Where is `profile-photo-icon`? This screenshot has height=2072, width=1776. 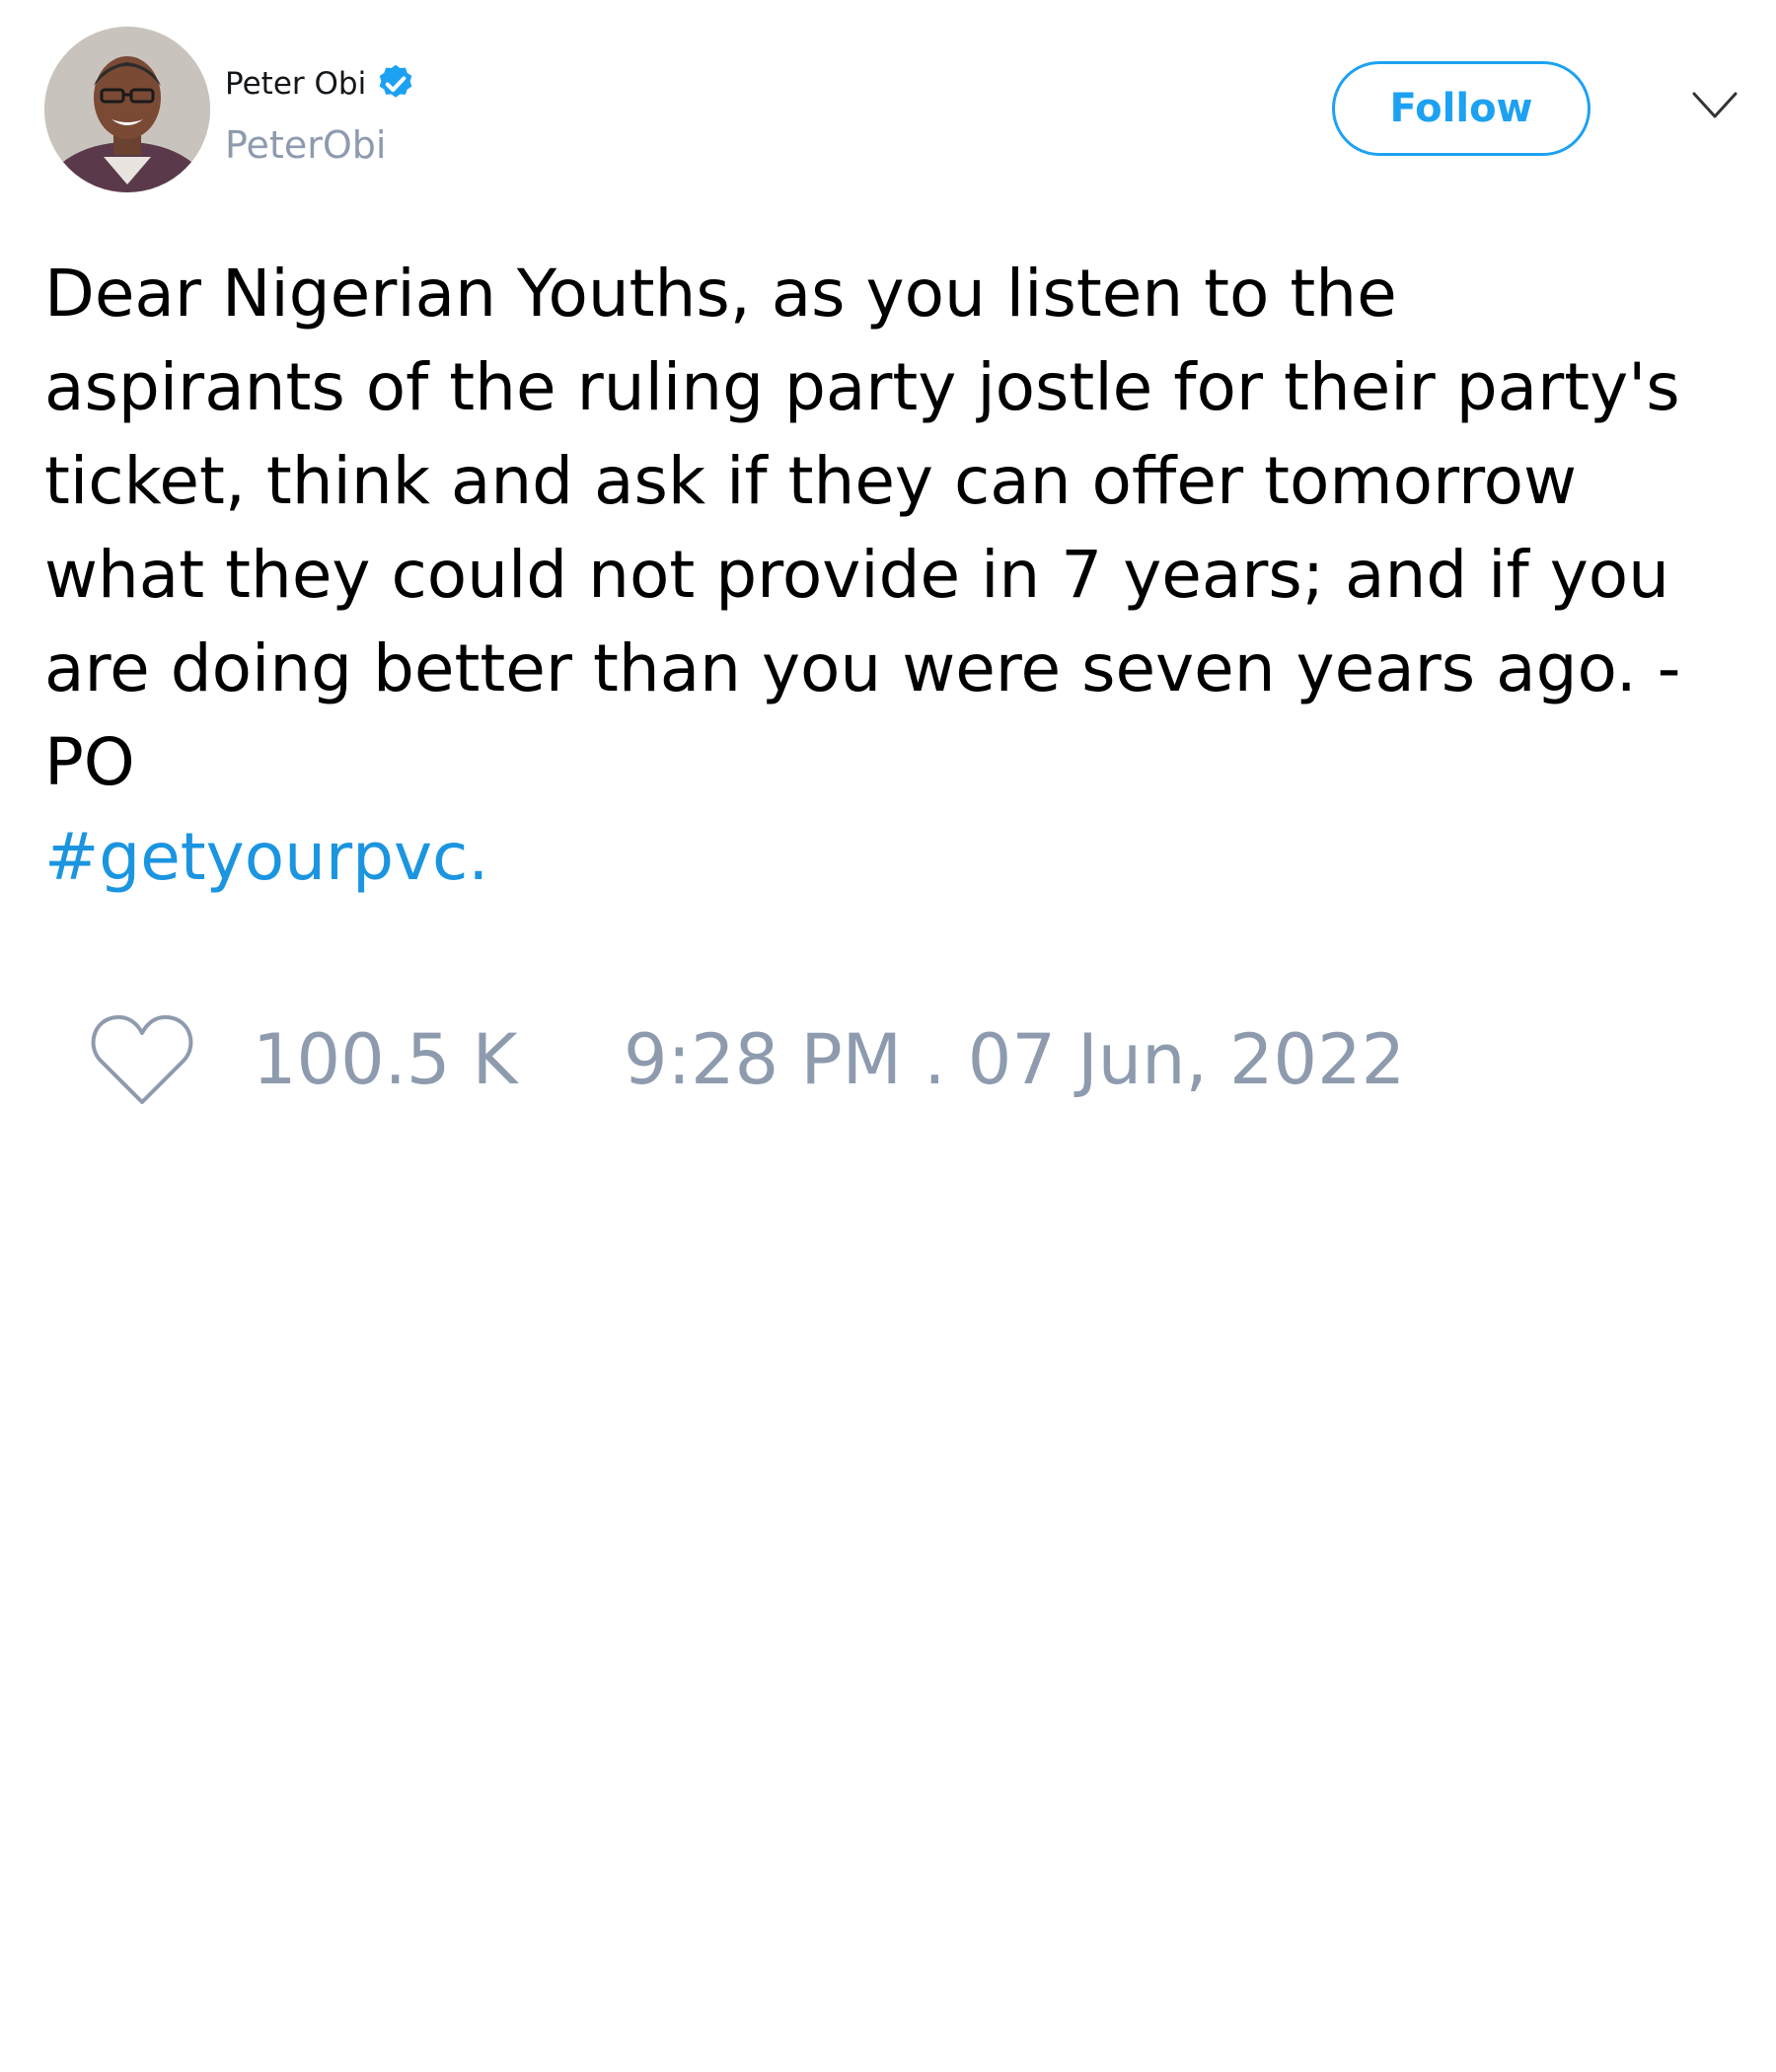
profile-photo-icon is located at coordinates (127, 110).